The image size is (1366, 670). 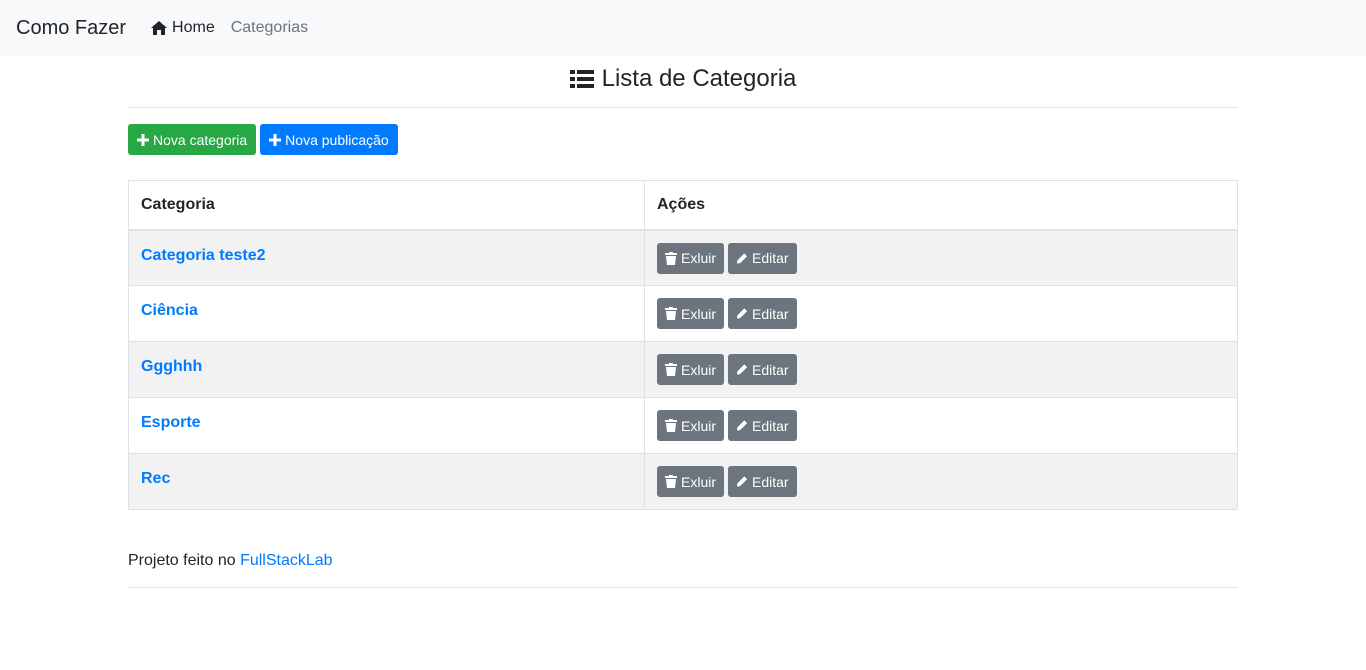 What do you see at coordinates (200, 139) in the screenshot?
I see `new-category-label: Nova categoria` at bounding box center [200, 139].